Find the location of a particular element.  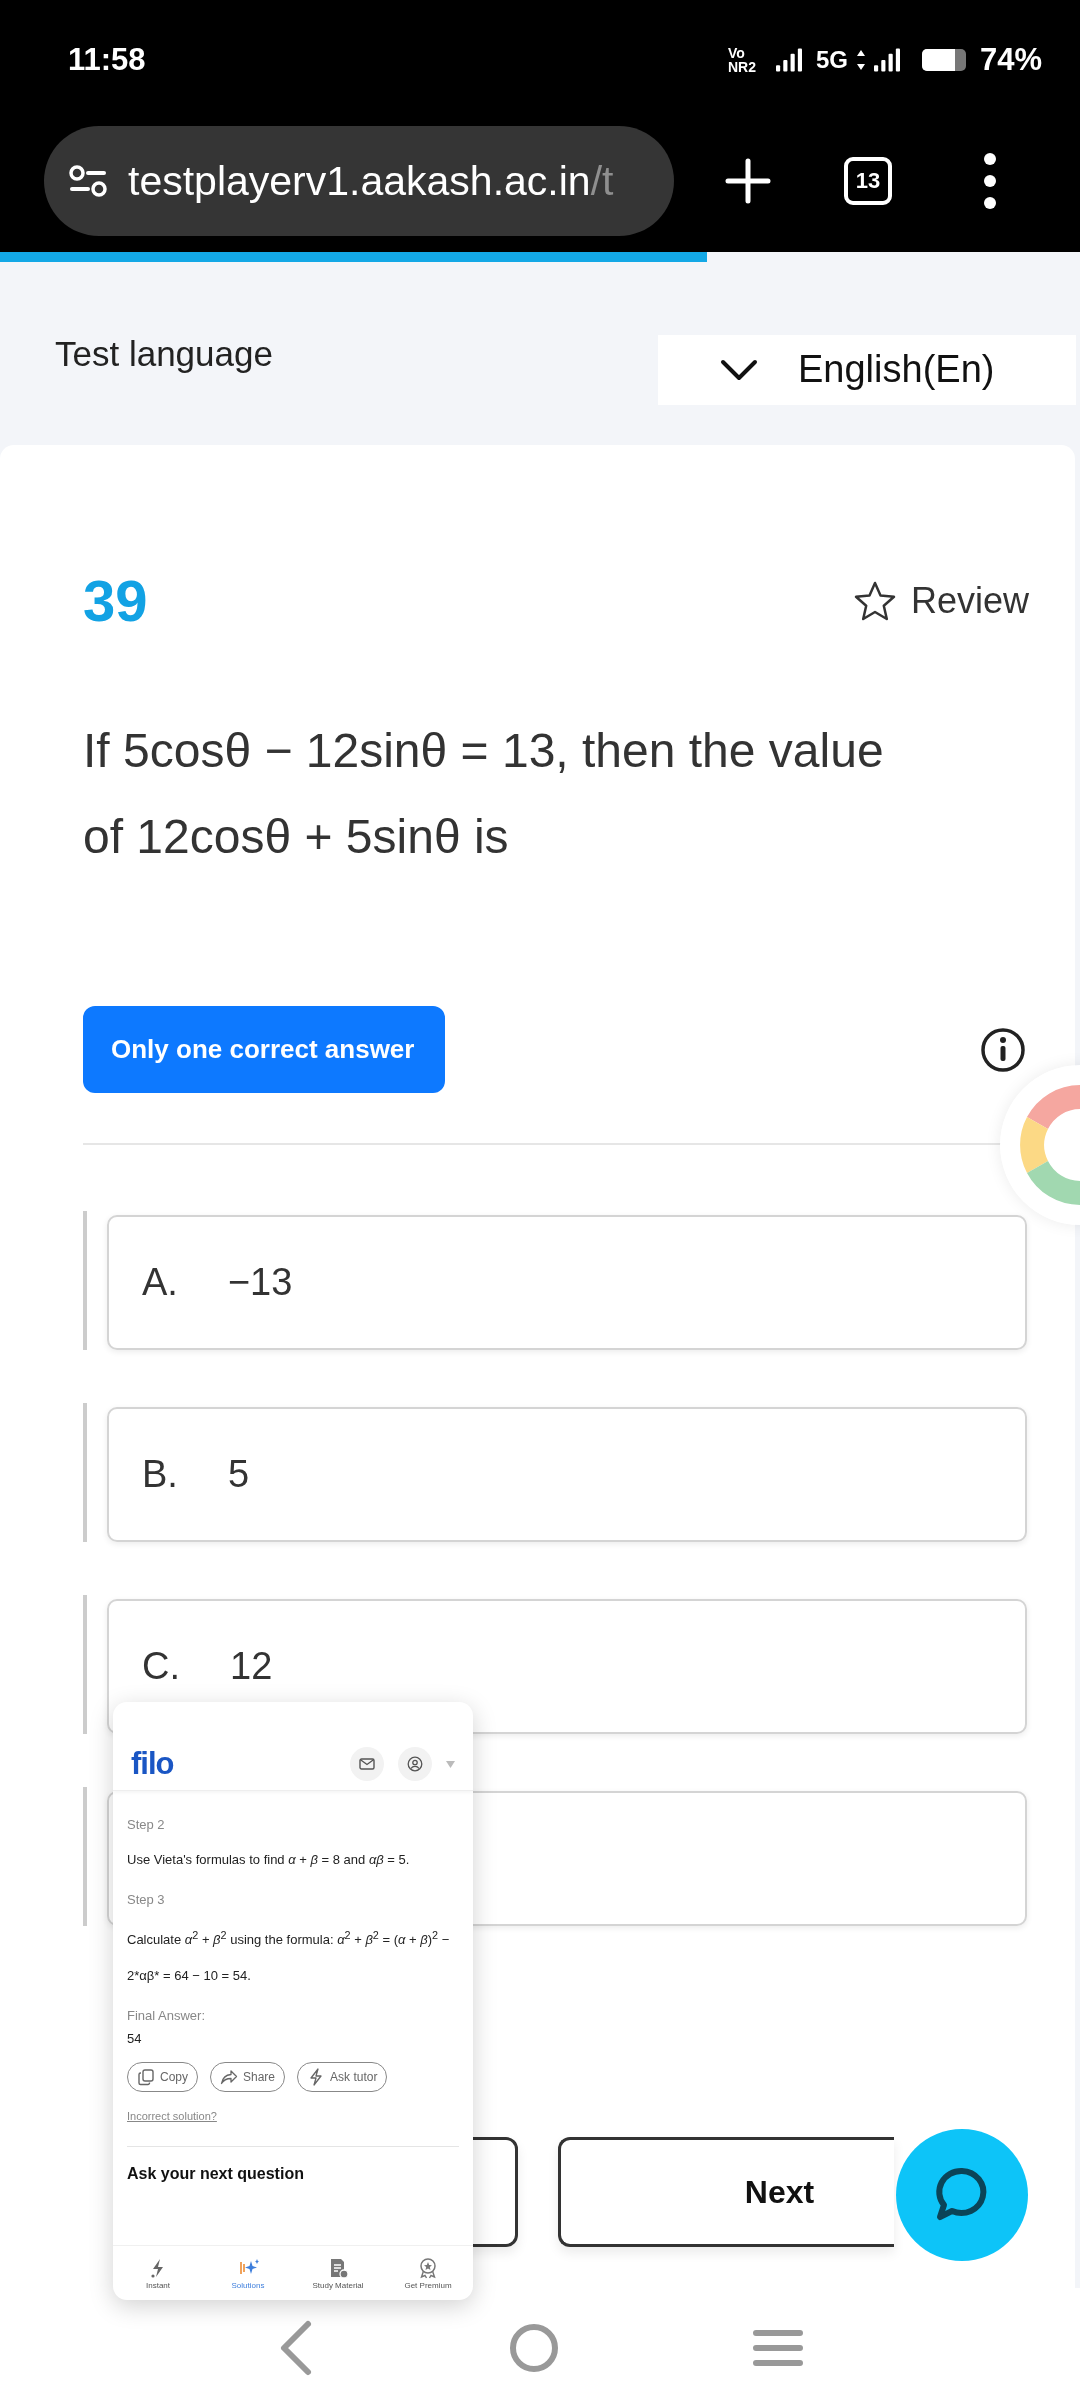

data-arrows-icon is located at coordinates (860, 60).